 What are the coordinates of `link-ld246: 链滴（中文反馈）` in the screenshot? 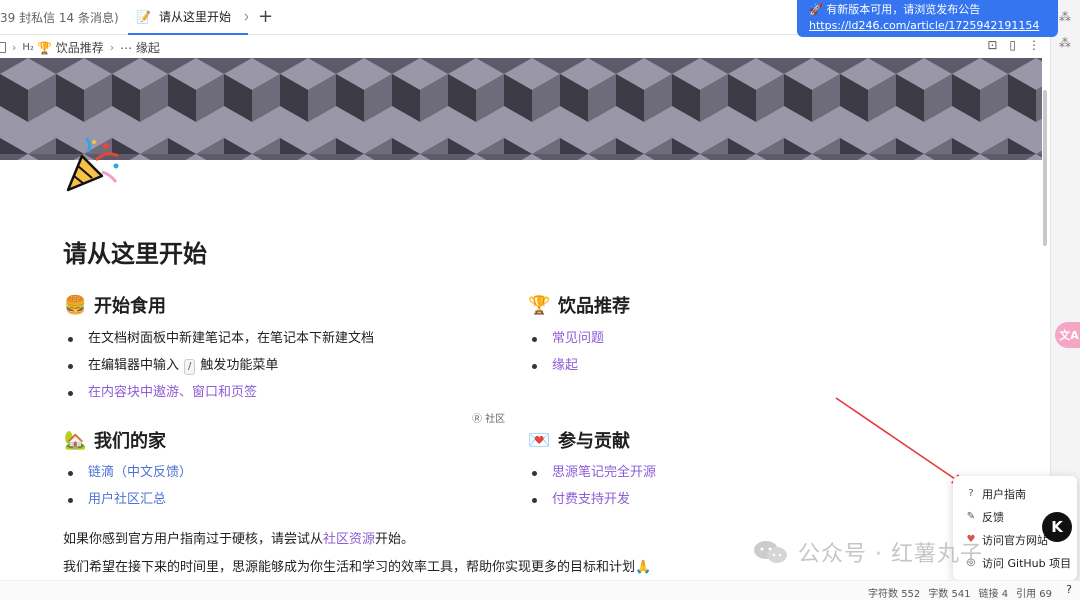 It's located at (140, 472).